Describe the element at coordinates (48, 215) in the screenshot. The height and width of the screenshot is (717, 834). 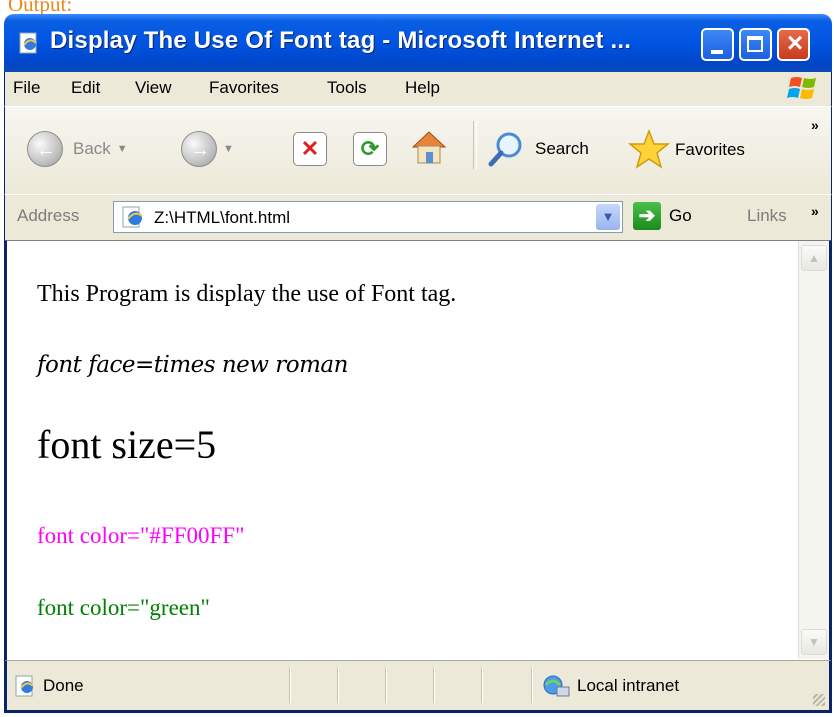
I see `address-label: Address` at that location.